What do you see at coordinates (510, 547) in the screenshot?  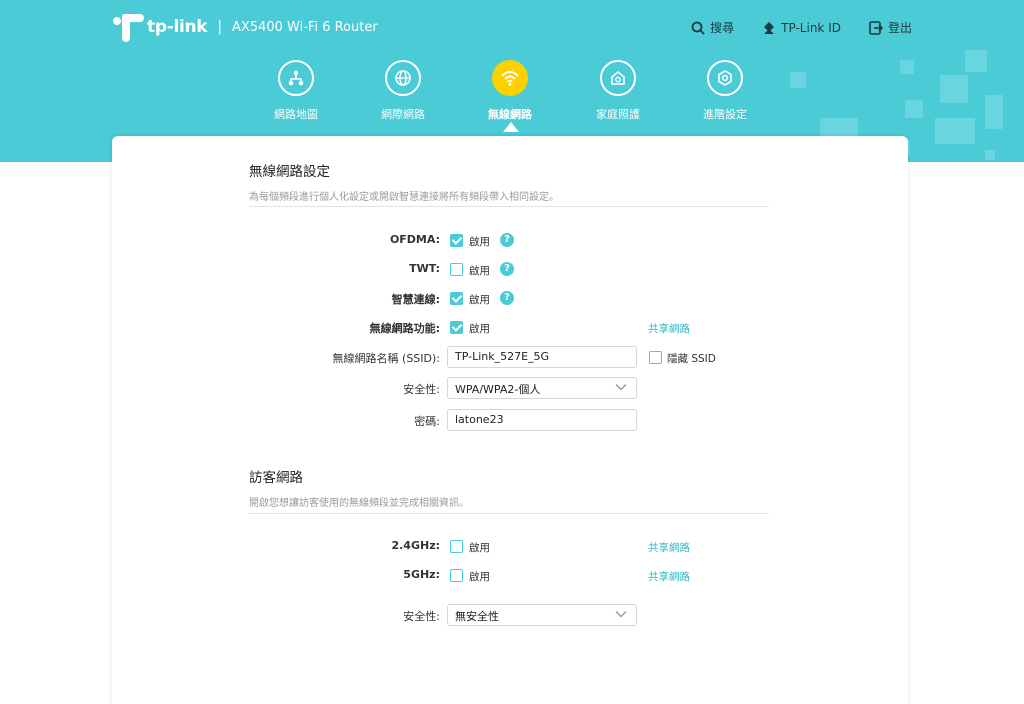 I see `guest-24ghz-row: 2.4GHz: 啟用 共享網路` at bounding box center [510, 547].